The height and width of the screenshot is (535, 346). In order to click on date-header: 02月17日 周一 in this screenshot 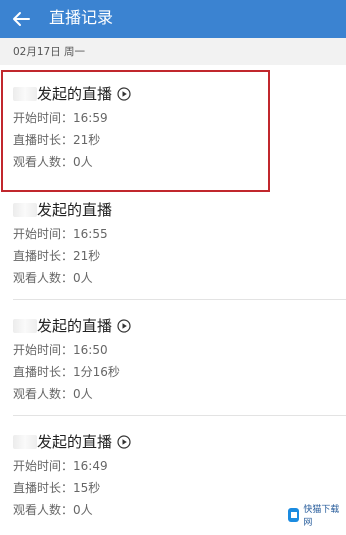, I will do `click(49, 52)`.